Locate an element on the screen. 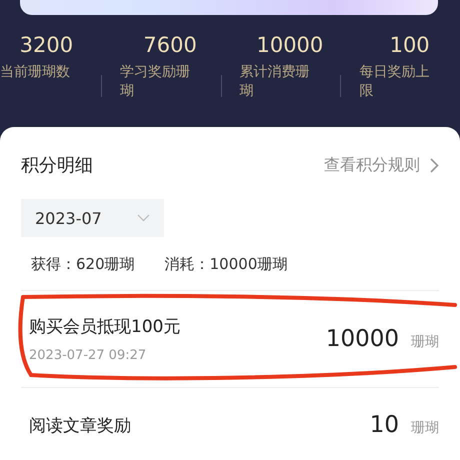 The image size is (460, 460). stat-value: 10000 is located at coordinates (290, 45).